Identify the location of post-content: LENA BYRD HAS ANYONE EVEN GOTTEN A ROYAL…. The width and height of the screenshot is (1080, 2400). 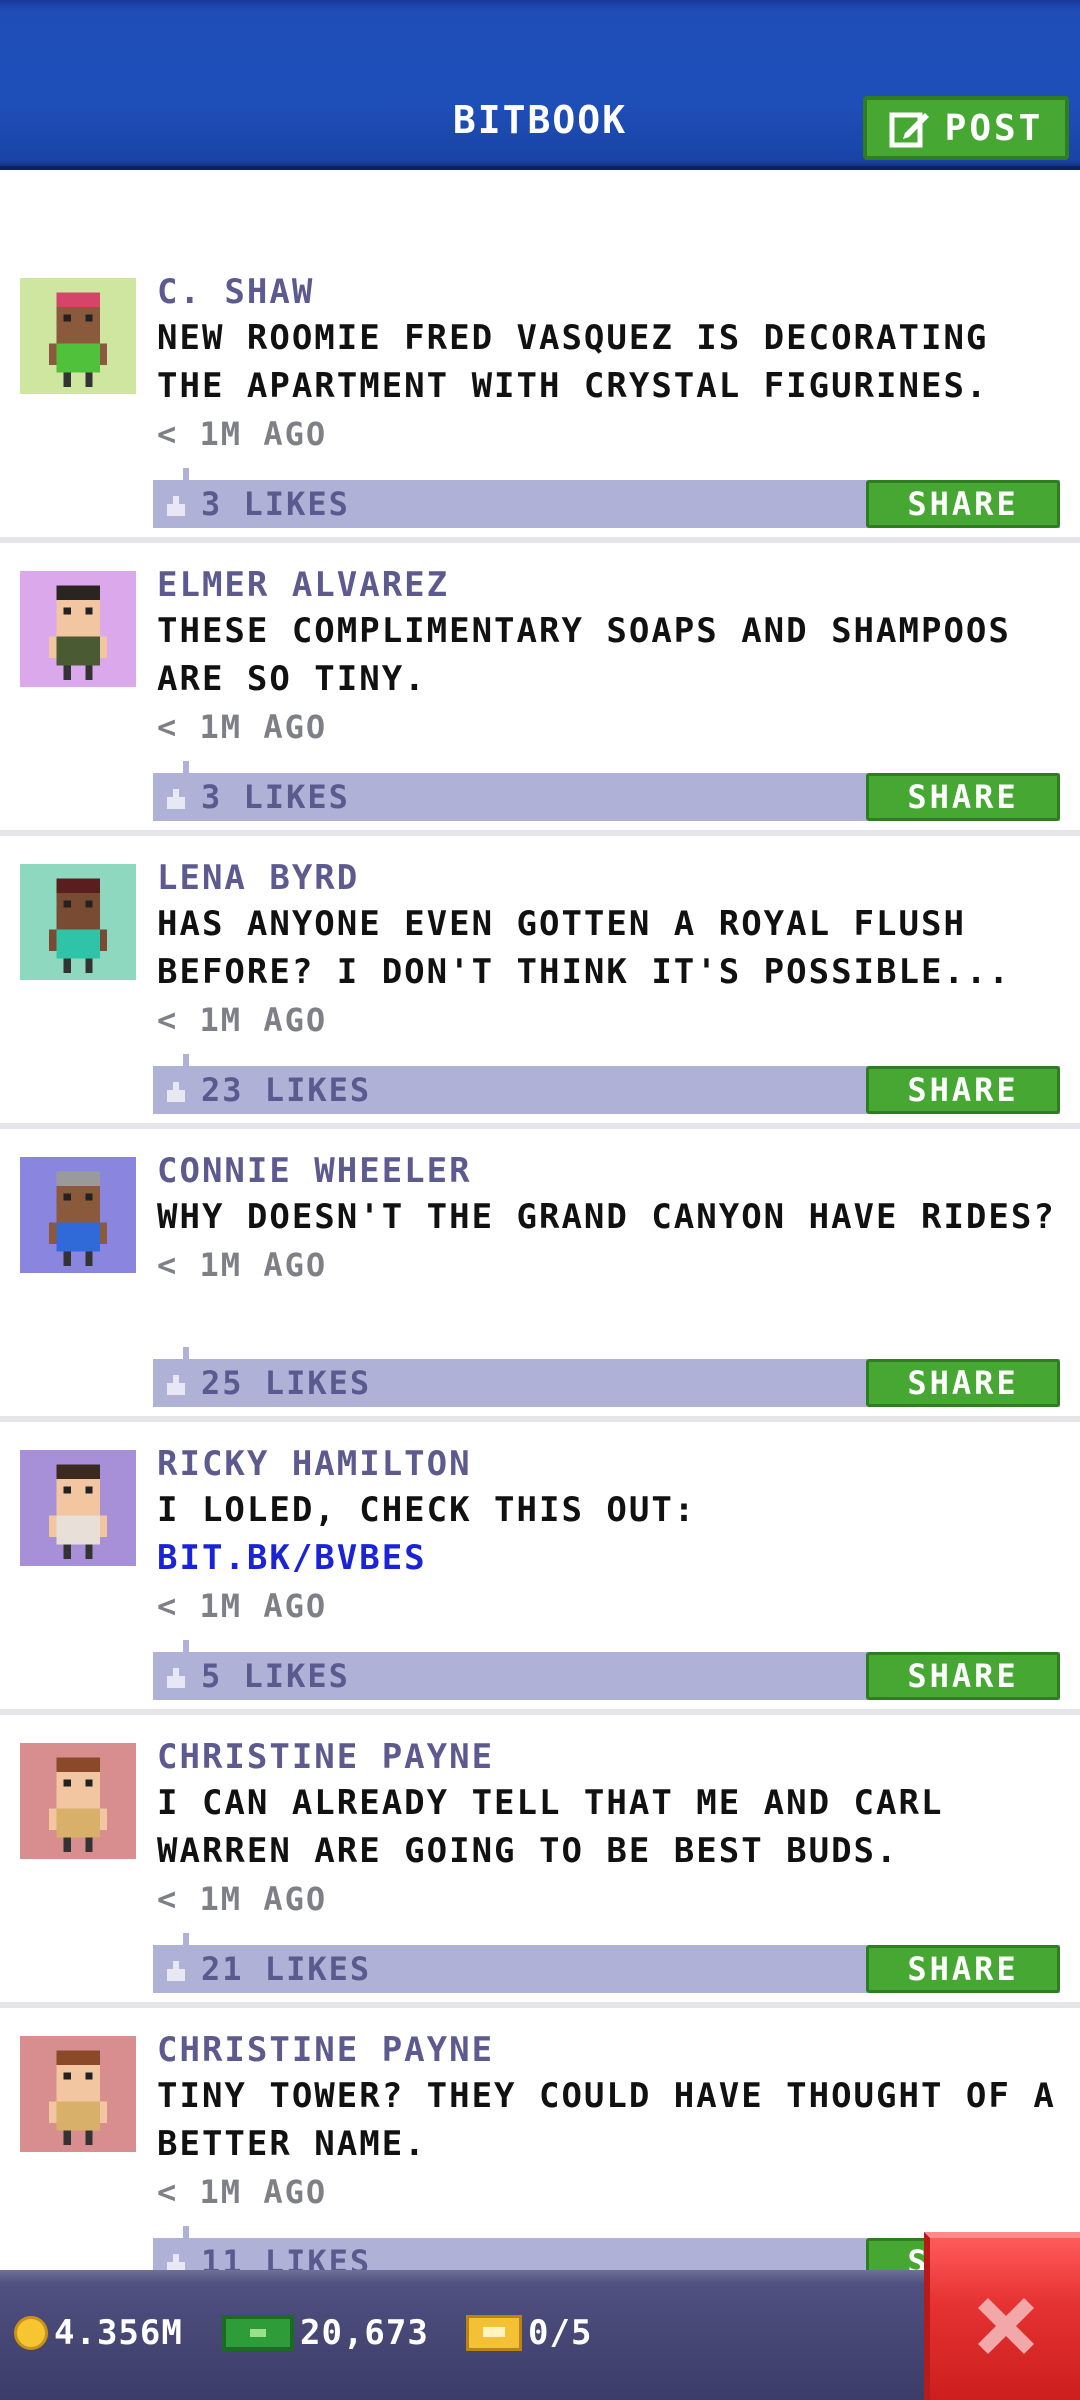
(611, 950).